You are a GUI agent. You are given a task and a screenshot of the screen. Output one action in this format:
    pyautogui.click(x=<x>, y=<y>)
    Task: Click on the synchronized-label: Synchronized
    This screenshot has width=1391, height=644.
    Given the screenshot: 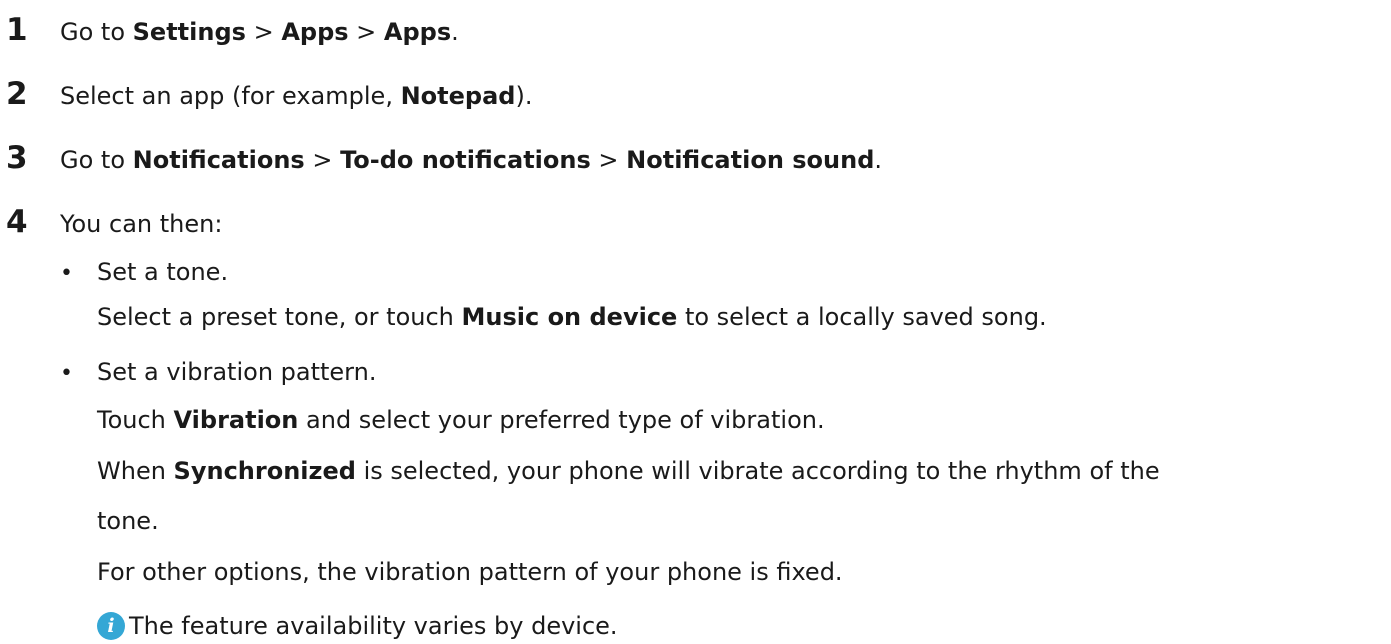 What is the action you would take?
    pyautogui.click(x=264, y=471)
    